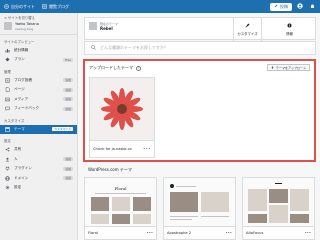  What do you see at coordinates (289, 34) in the screenshot?
I see `info-label: 情報` at bounding box center [289, 34].